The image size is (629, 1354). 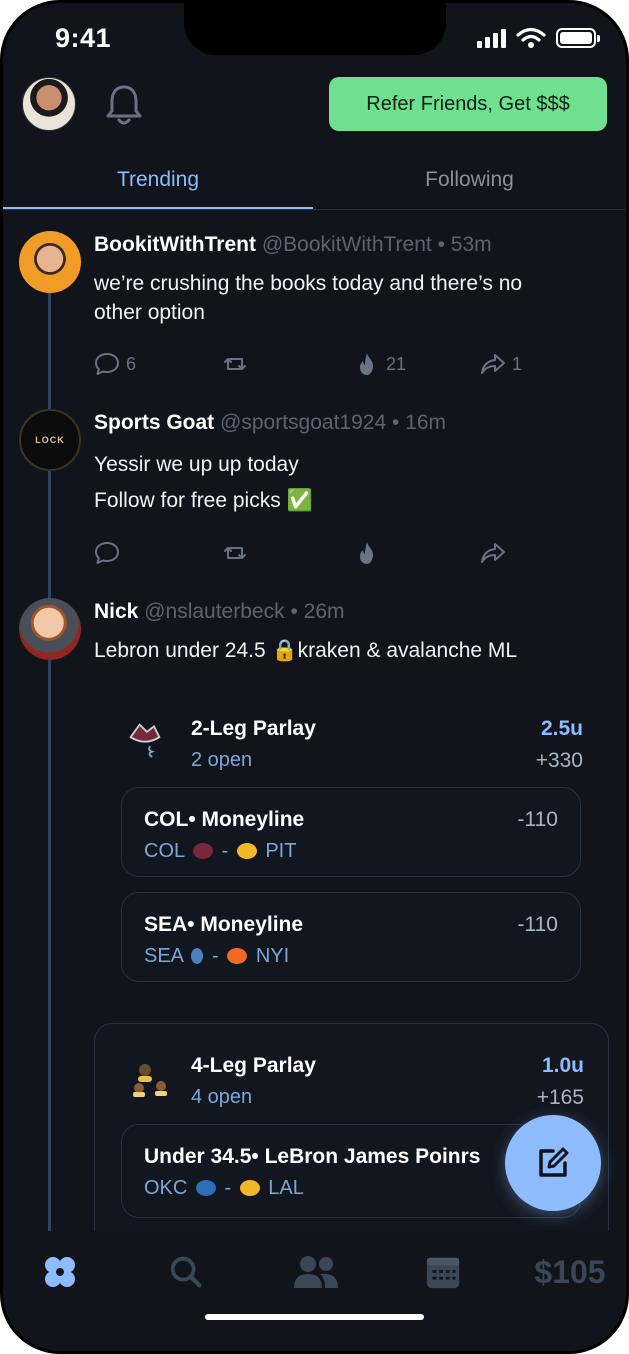 I want to click on share-button, so click(x=493, y=553).